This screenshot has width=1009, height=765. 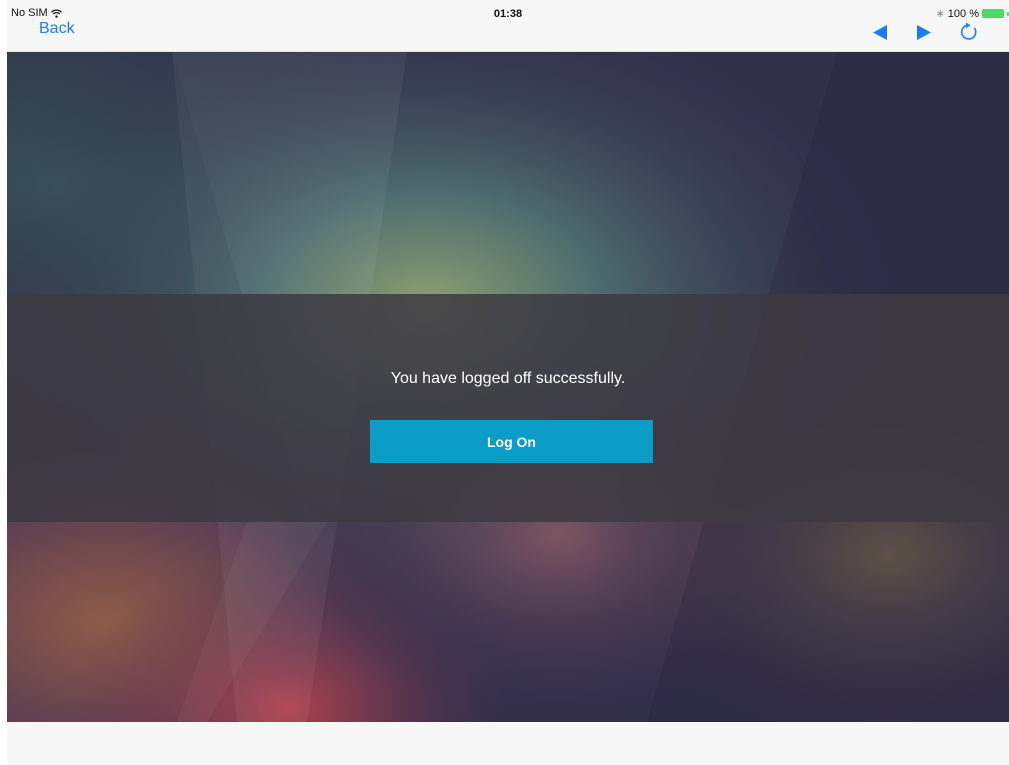 I want to click on next-arrow-icon, so click(x=924, y=35).